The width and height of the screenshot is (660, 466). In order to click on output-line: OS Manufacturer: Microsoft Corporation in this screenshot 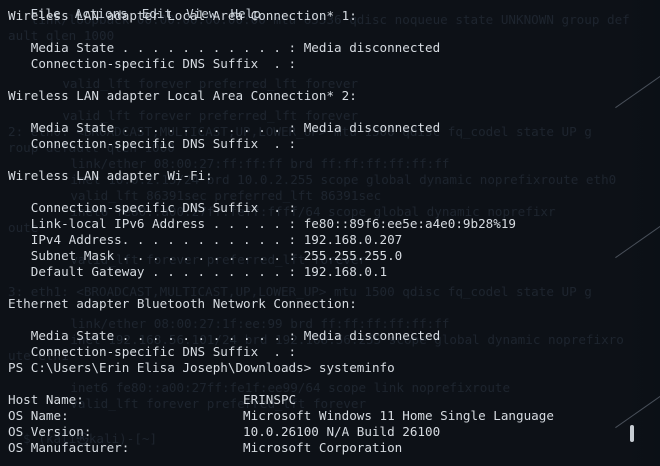, I will do `click(205, 447)`.